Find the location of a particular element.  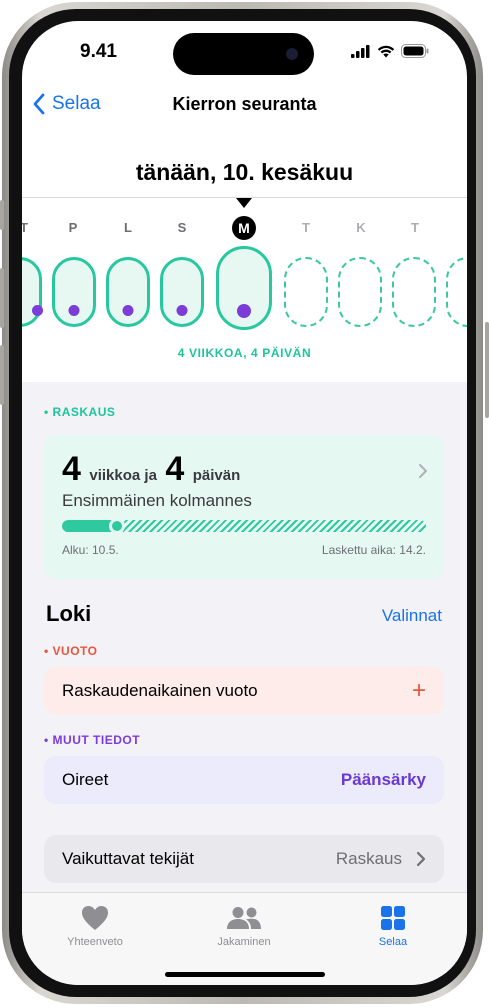

wifi-icon is located at coordinates (386, 51).